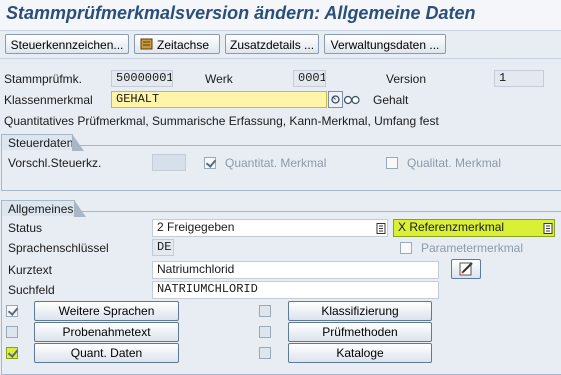 Image resolution: width=561 pixels, height=375 pixels. What do you see at coordinates (360, 311) in the screenshot?
I see `klassifizierung-button: Klassifizierung` at bounding box center [360, 311].